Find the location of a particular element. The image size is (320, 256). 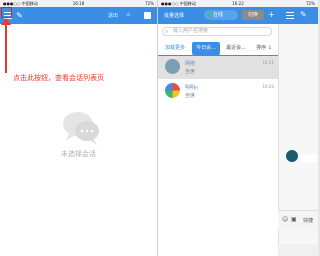

status-bar-right: ●●●○○ 中国移动 16:22 72% is located at coordinates (238, 3).